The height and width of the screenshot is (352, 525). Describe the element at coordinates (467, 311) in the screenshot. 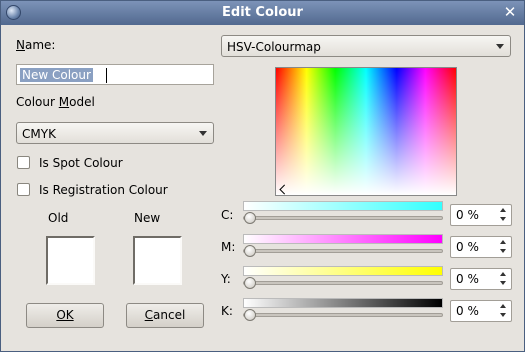

I see `black-value: 0 %` at that location.